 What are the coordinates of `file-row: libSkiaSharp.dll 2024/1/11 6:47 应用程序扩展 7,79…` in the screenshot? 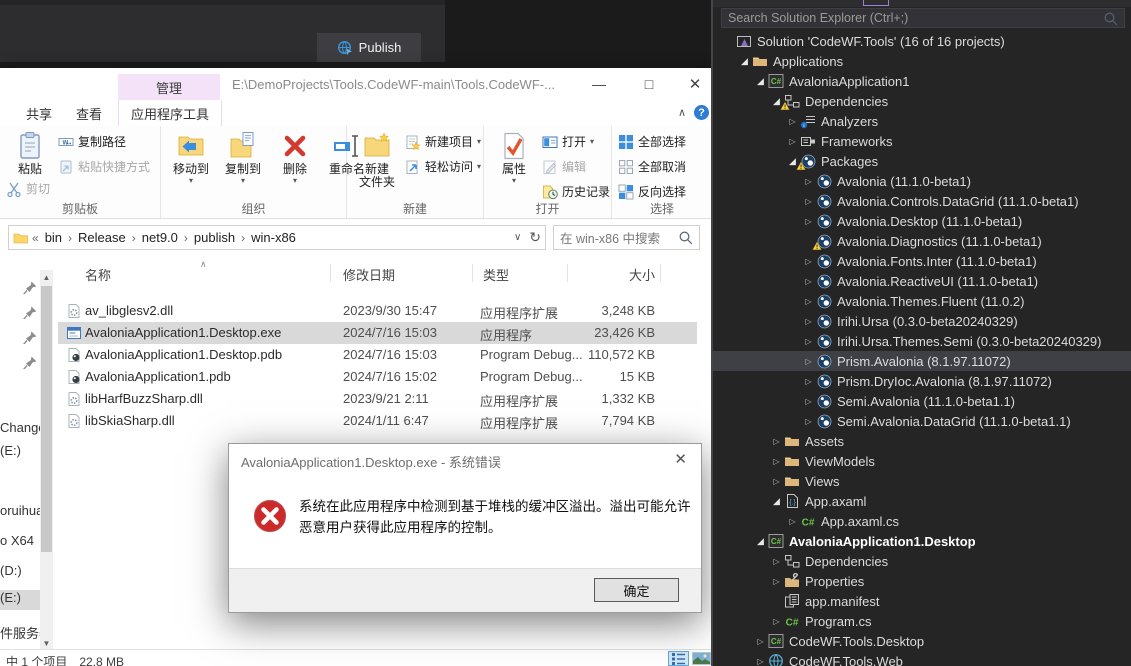 It's located at (377, 421).